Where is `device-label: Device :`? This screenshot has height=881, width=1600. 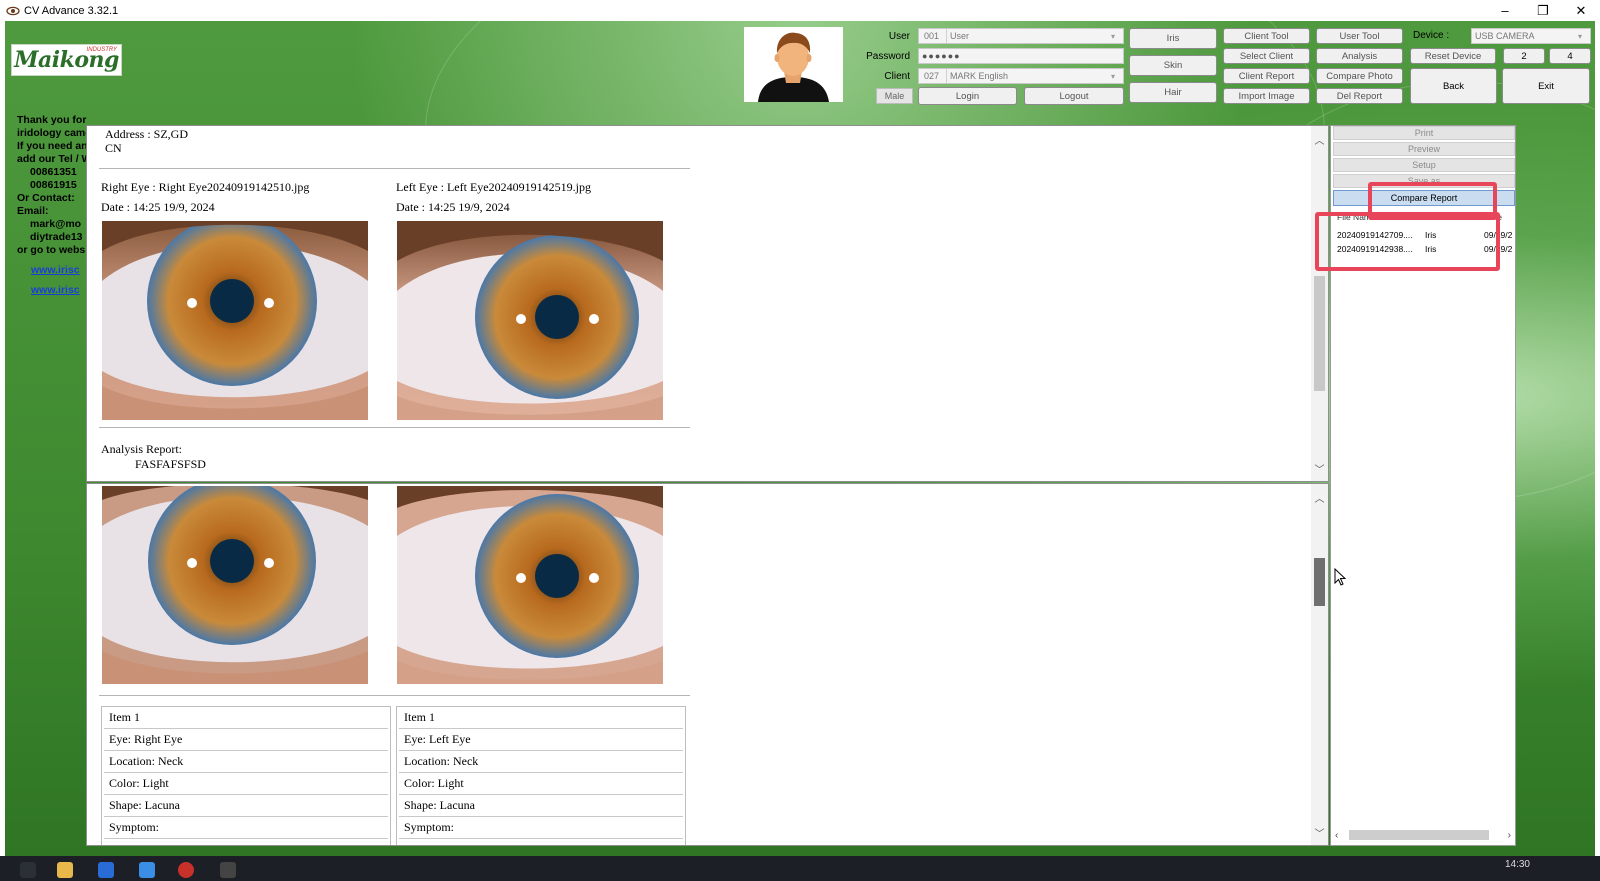
device-label: Device : is located at coordinates (1431, 35).